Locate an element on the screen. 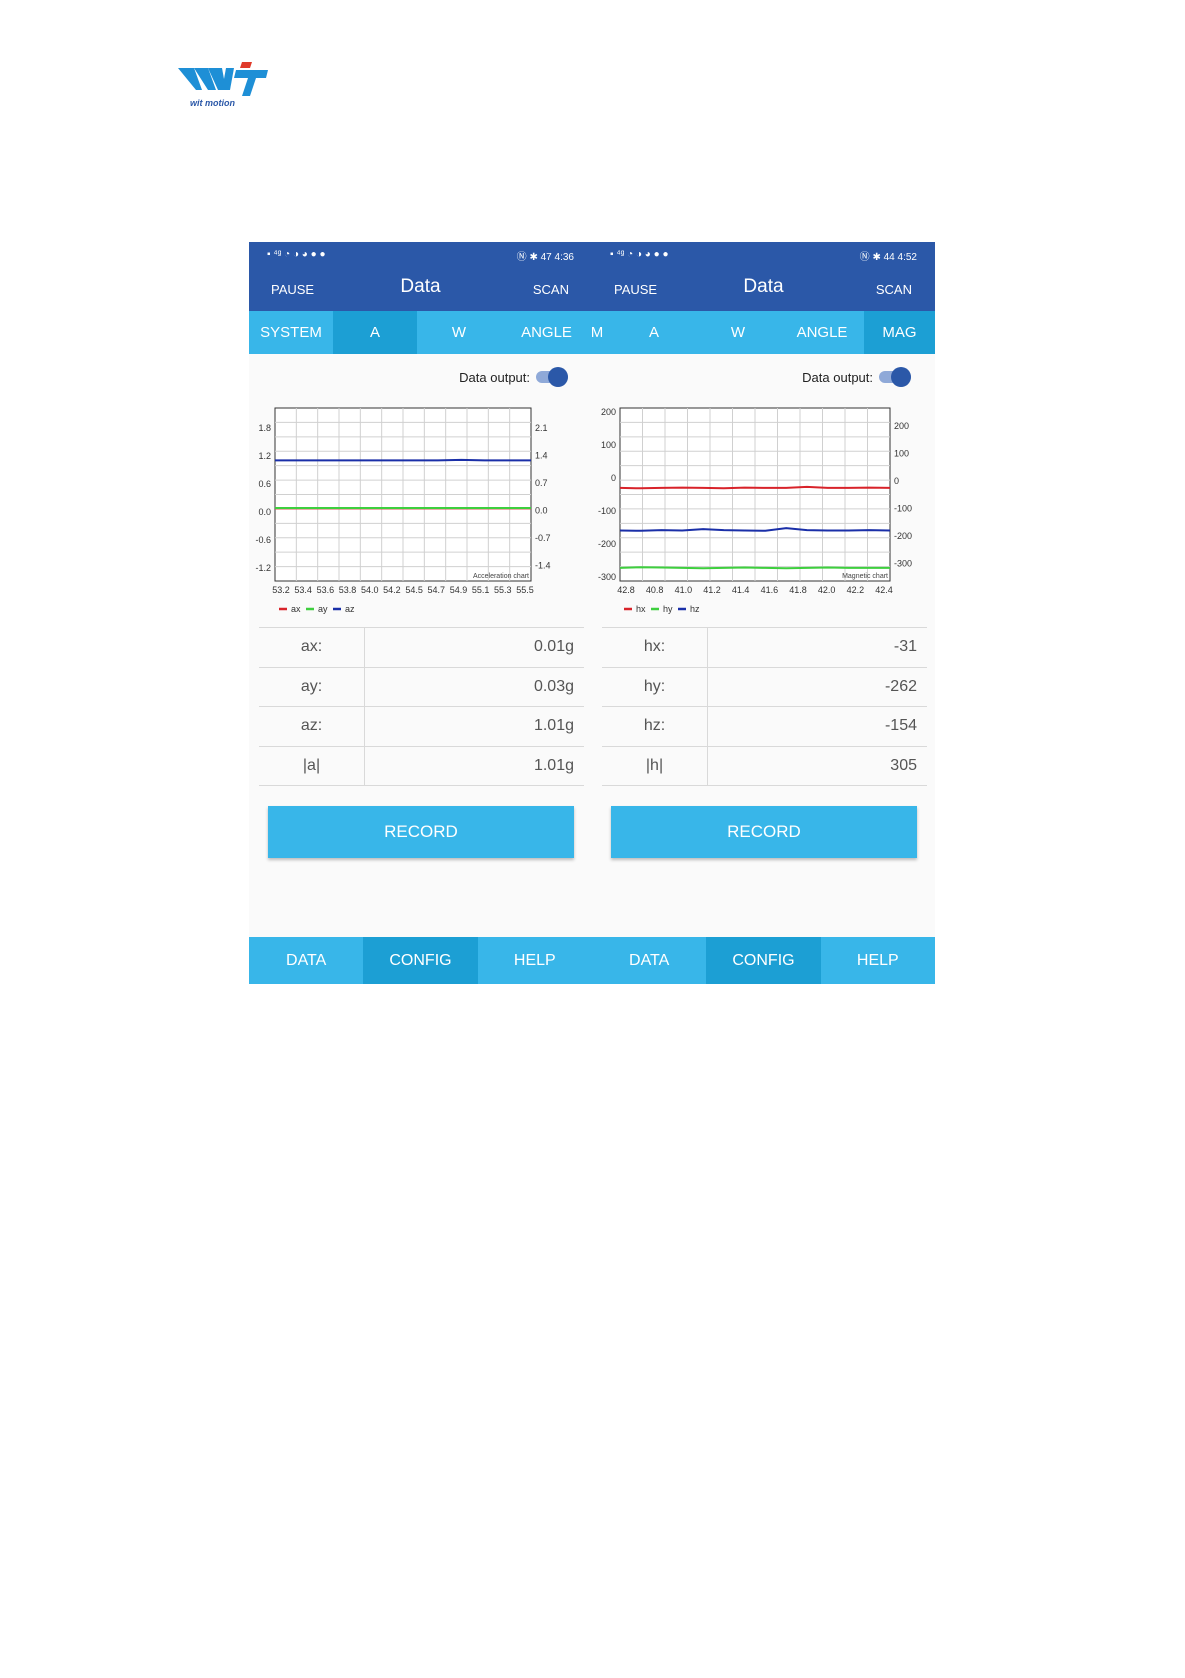 The image size is (1185, 1678). x-tick-label: 53.2 is located at coordinates (281, 590).